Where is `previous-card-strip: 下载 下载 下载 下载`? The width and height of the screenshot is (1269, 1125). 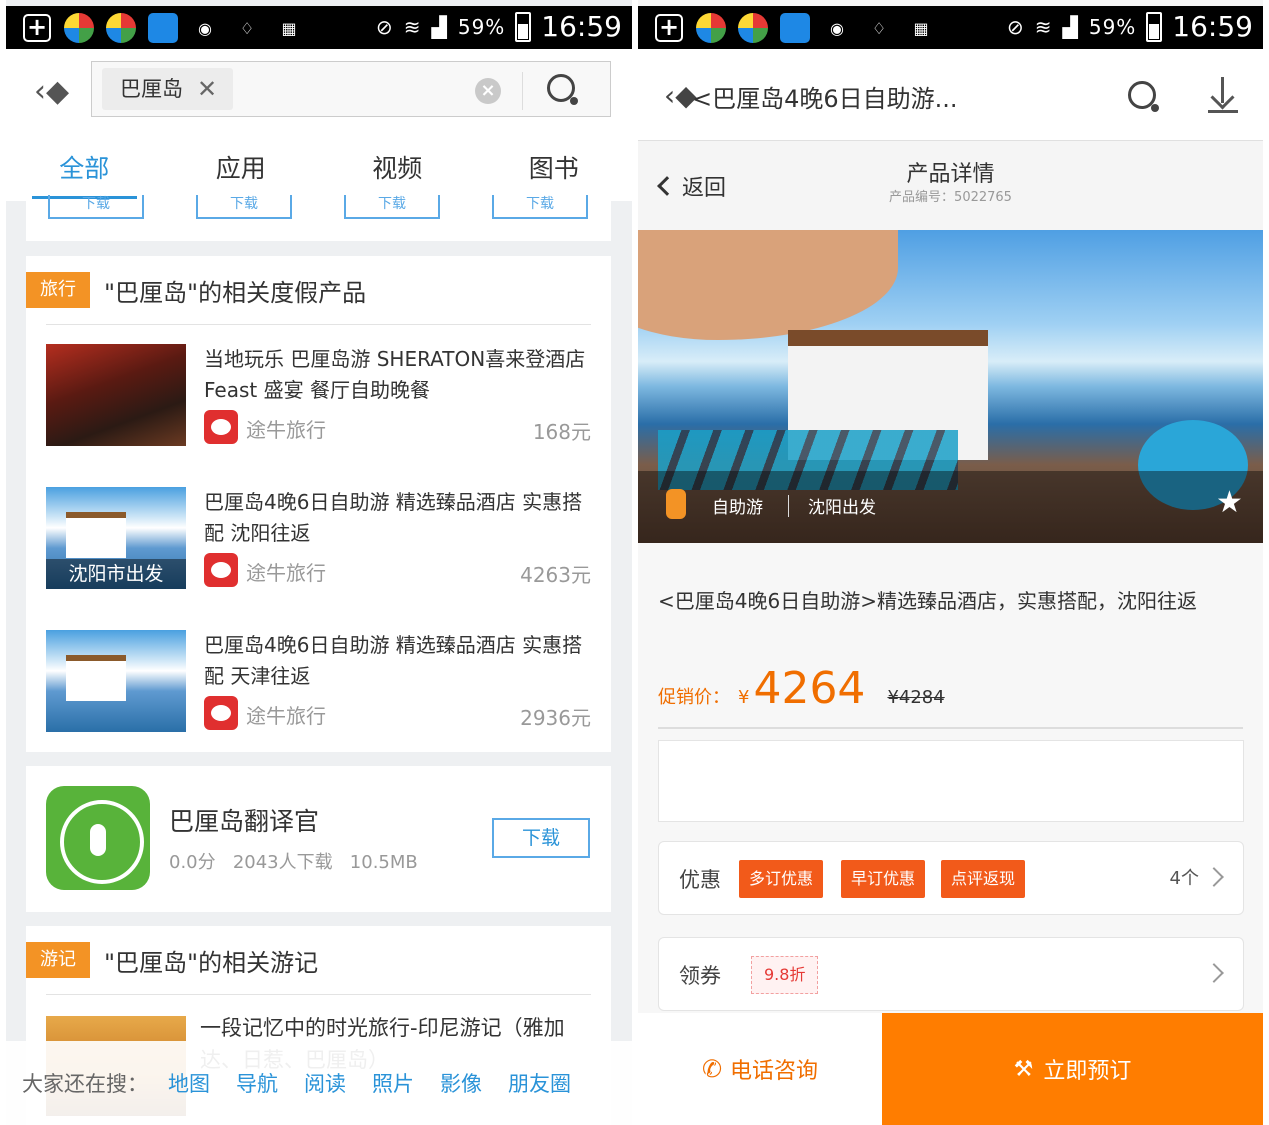 previous-card-strip: 下载 下载 下载 下载 is located at coordinates (318, 218).